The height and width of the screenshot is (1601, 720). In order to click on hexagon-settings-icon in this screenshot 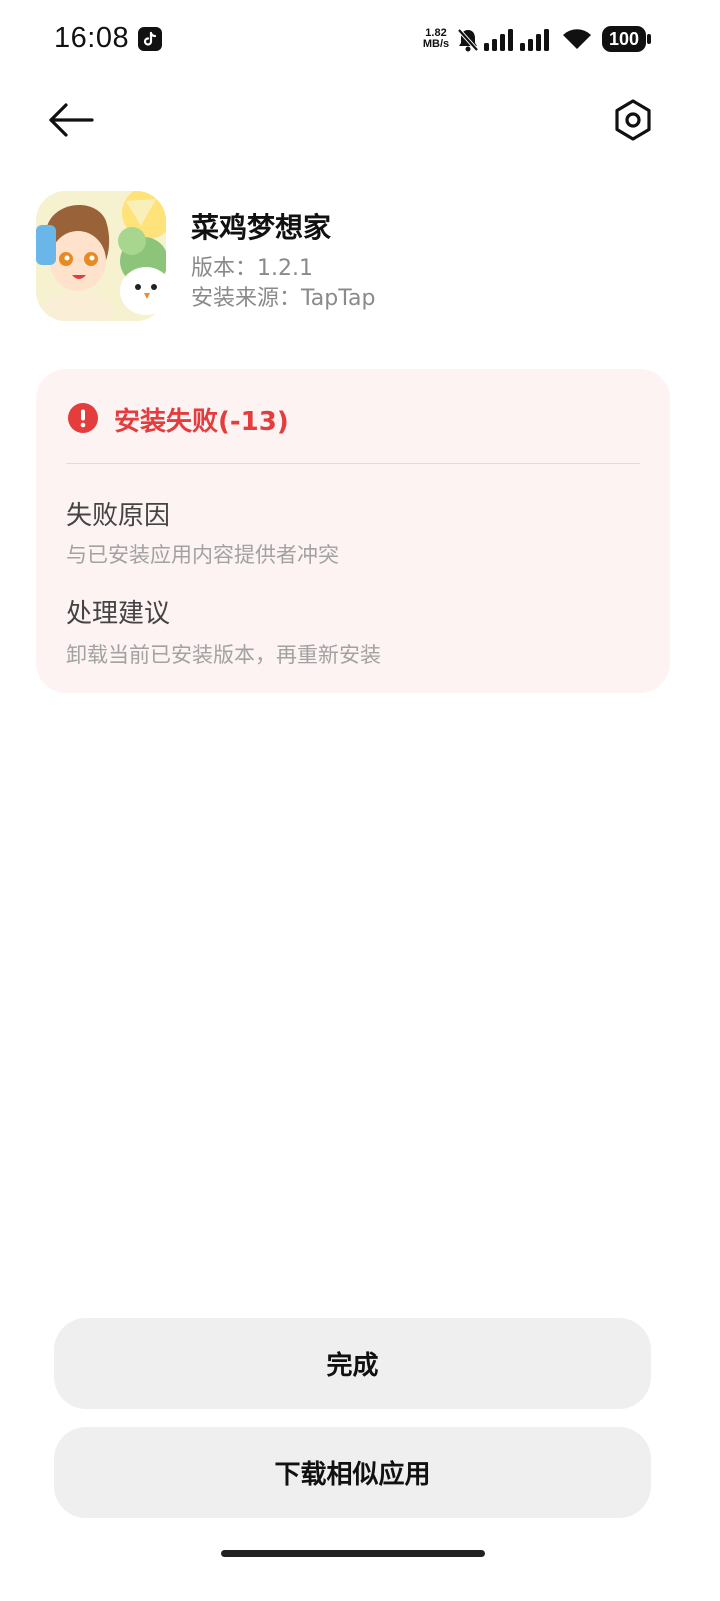, I will do `click(633, 120)`.